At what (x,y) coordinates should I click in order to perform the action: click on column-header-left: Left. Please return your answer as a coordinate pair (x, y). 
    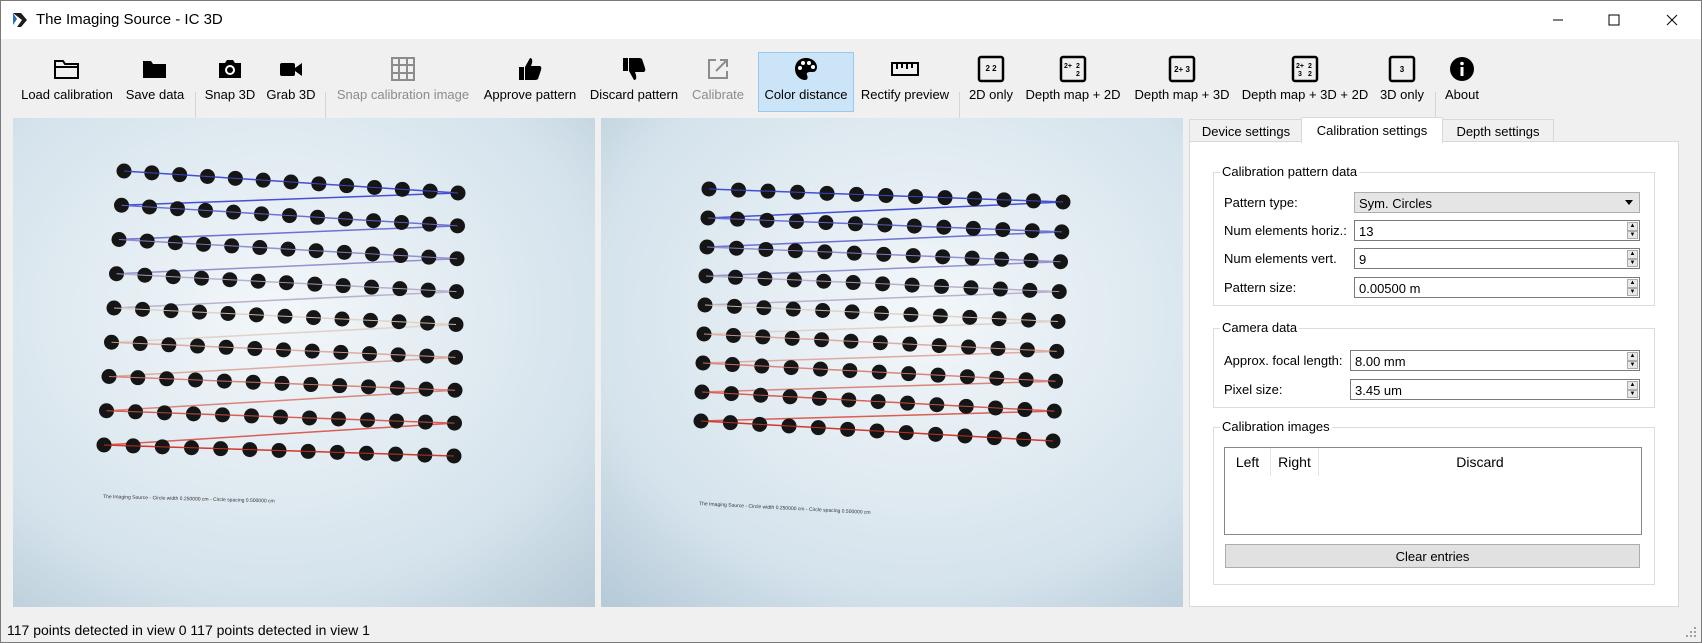
    Looking at the image, I should click on (1248, 462).